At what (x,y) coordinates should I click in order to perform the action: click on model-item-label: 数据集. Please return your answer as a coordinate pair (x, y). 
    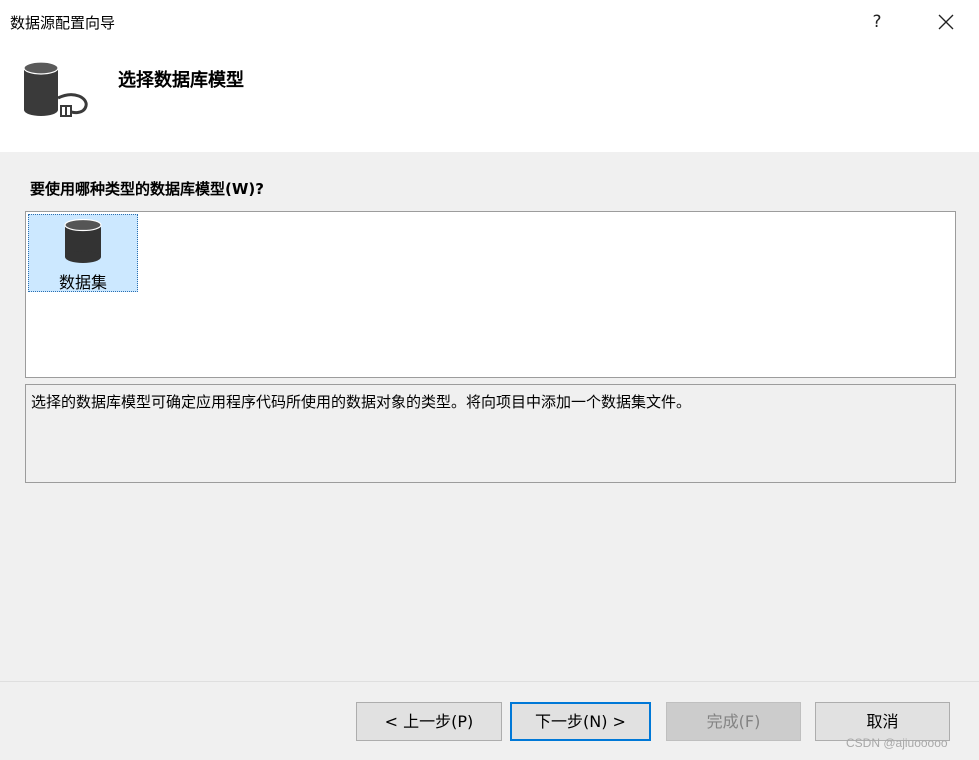
    Looking at the image, I should click on (82, 282).